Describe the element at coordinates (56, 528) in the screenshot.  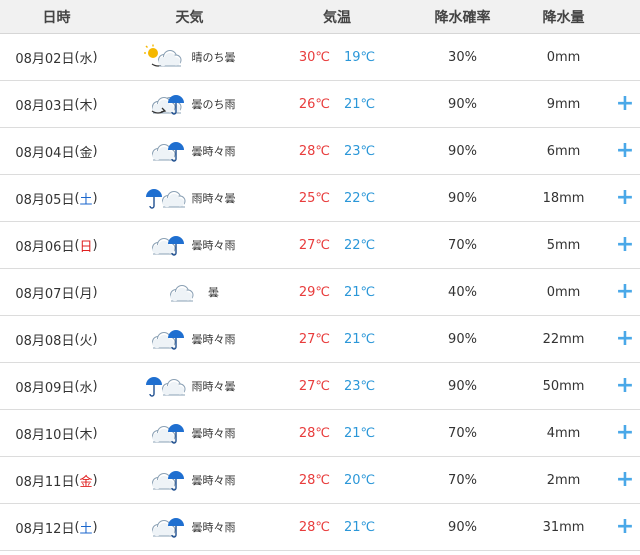
I see `date-cell: 08月12日(土)` at that location.